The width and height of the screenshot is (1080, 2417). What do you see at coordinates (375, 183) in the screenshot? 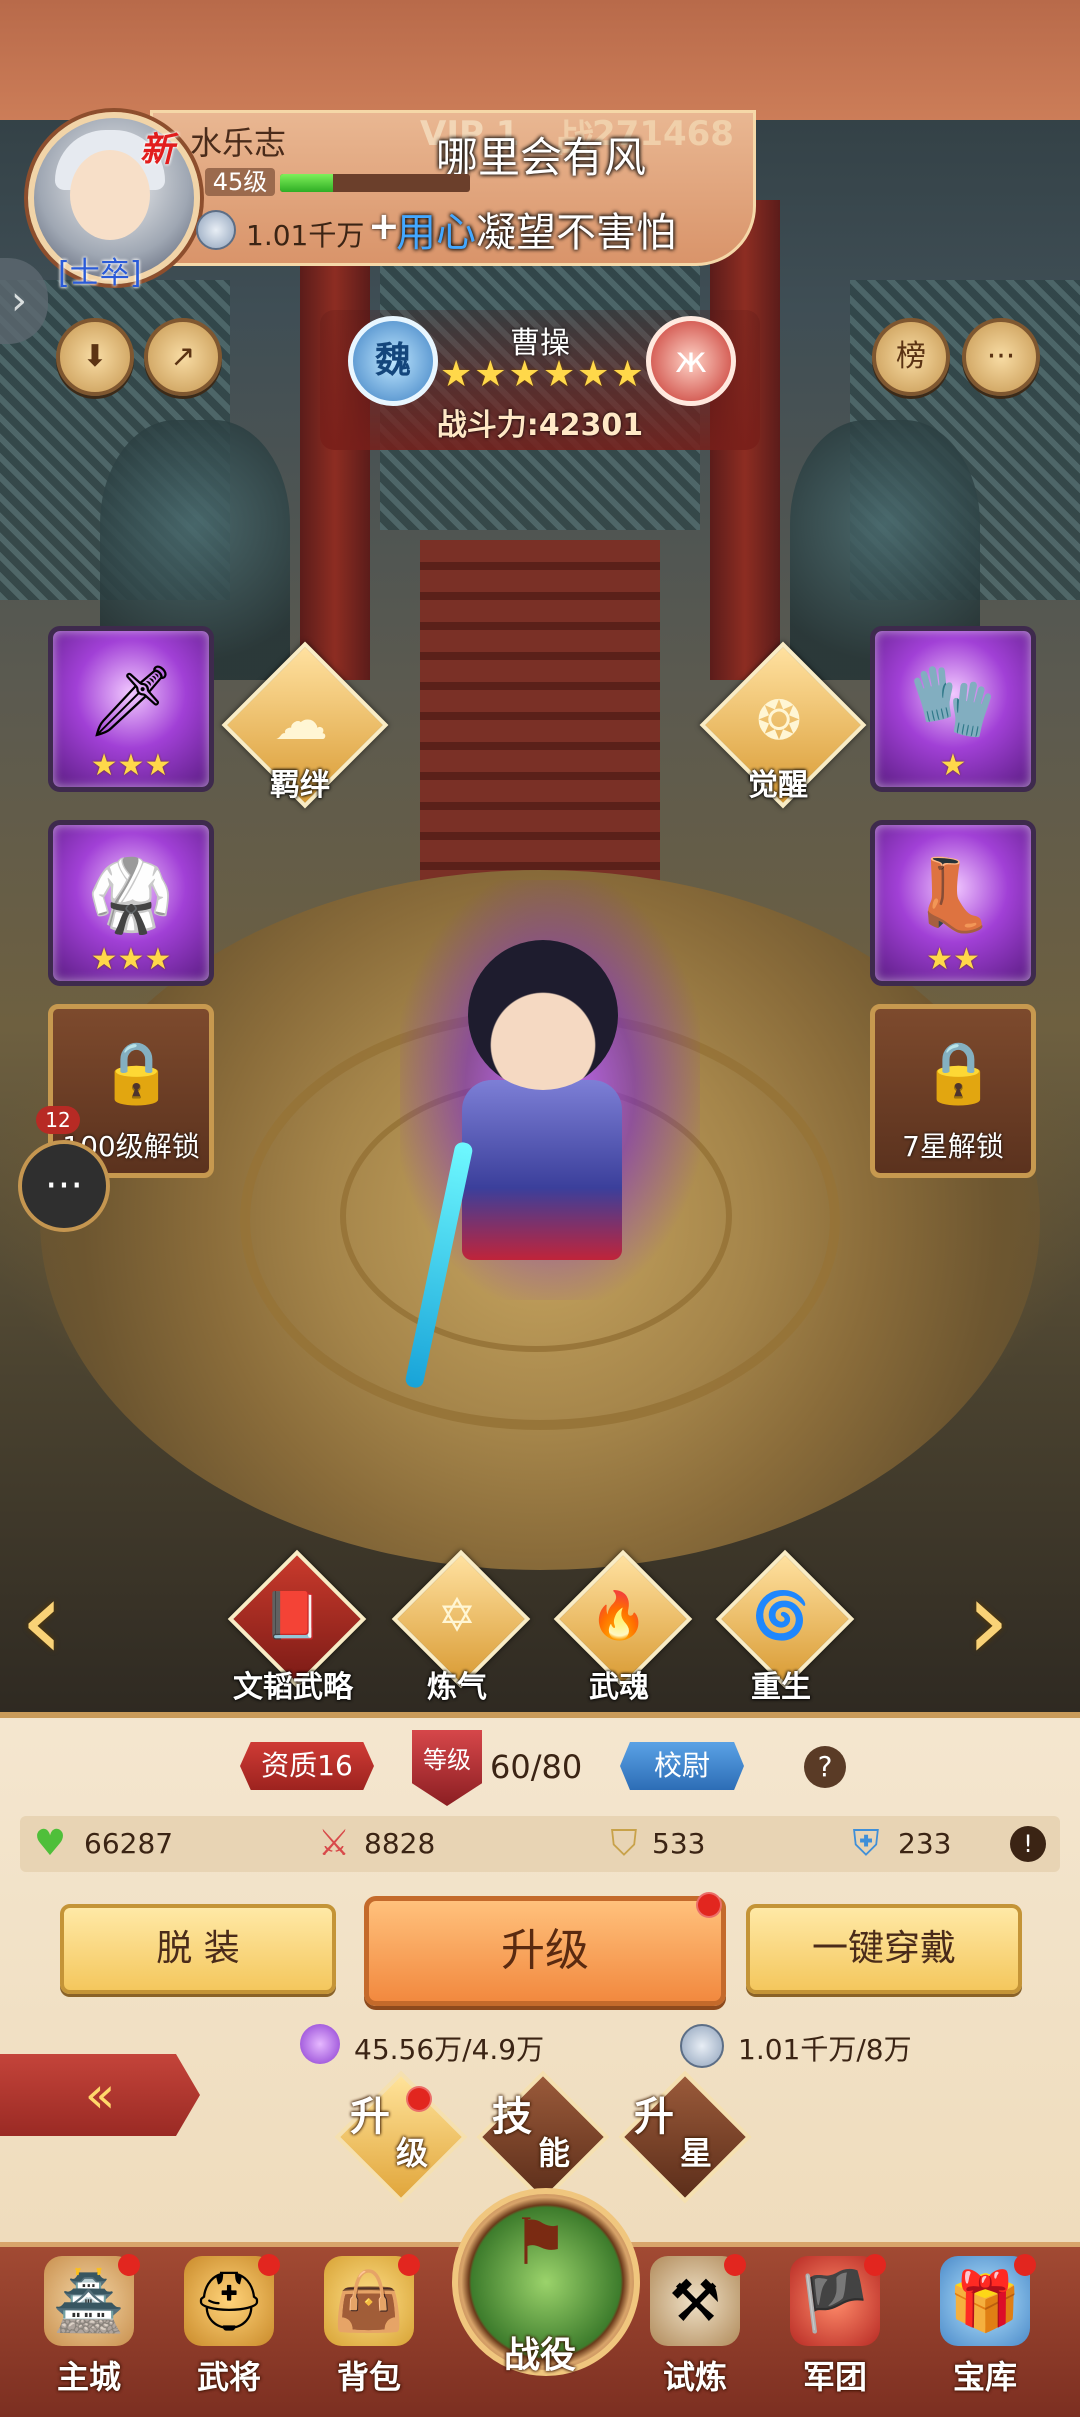
I see `exp-bar` at bounding box center [375, 183].